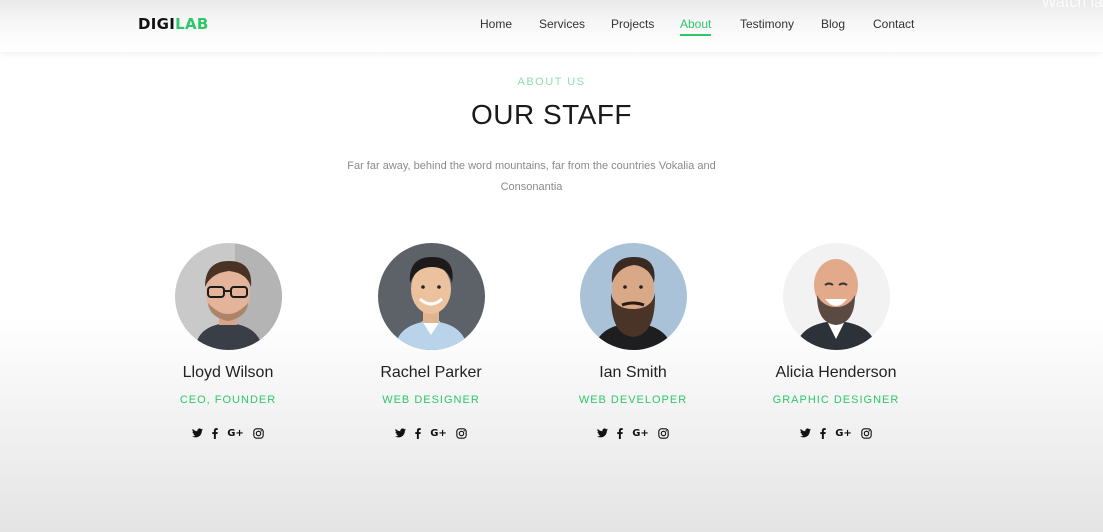 This screenshot has height=532, width=1103. I want to click on staff-card-rachel-parker: Rachel Parker WEB DESIGNER G+, so click(431, 341).